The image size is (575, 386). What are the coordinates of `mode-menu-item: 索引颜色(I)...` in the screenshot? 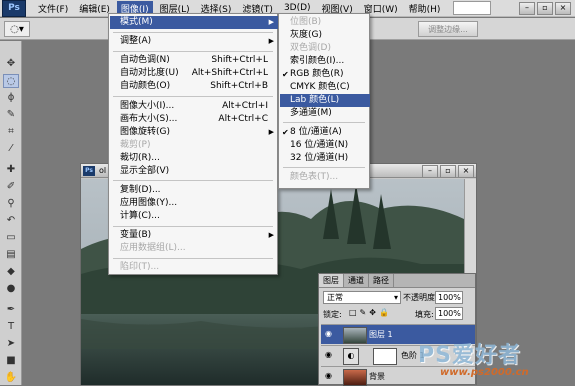 It's located at (325, 61).